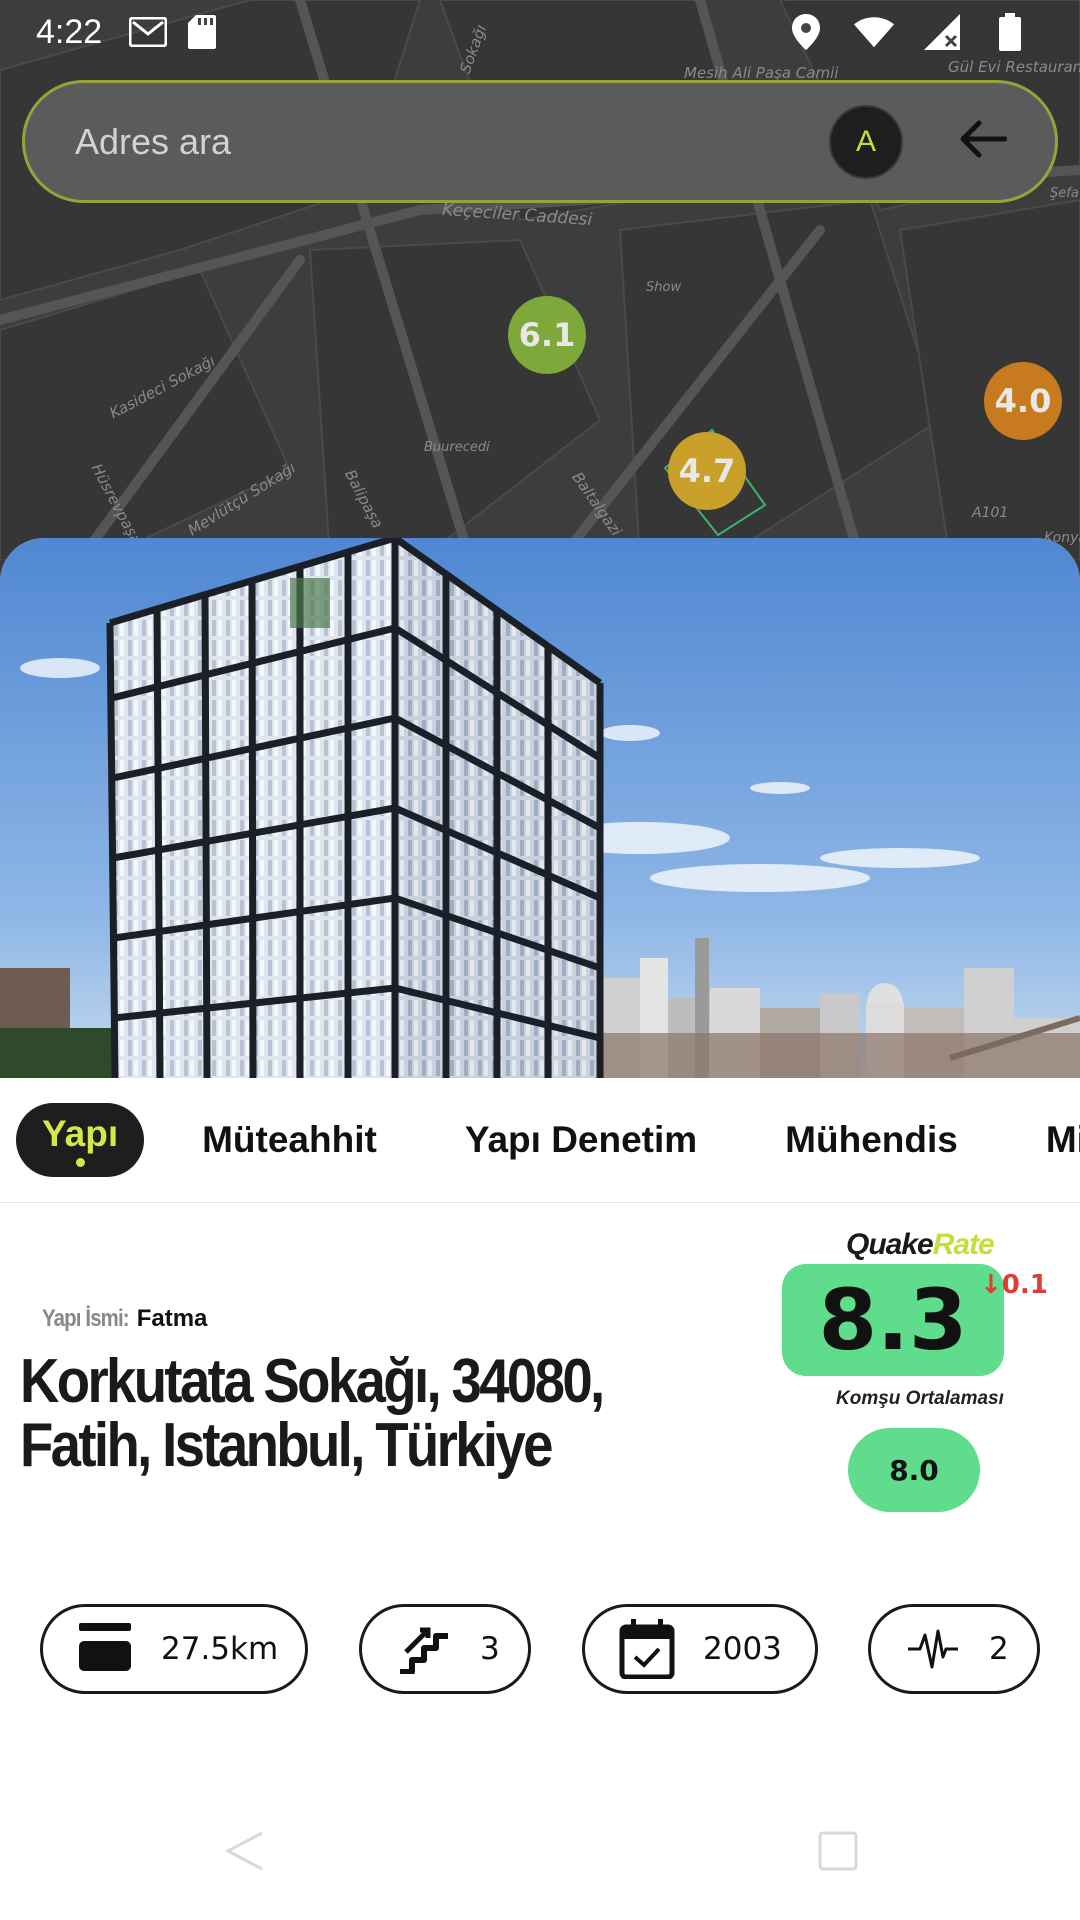 The image size is (1080, 1920). Describe the element at coordinates (915, 1378) in the screenshot. I see `rating-panel: QuakeRate 8.3 ↓0.1 Komşu Ortalaması 8.0` at that location.